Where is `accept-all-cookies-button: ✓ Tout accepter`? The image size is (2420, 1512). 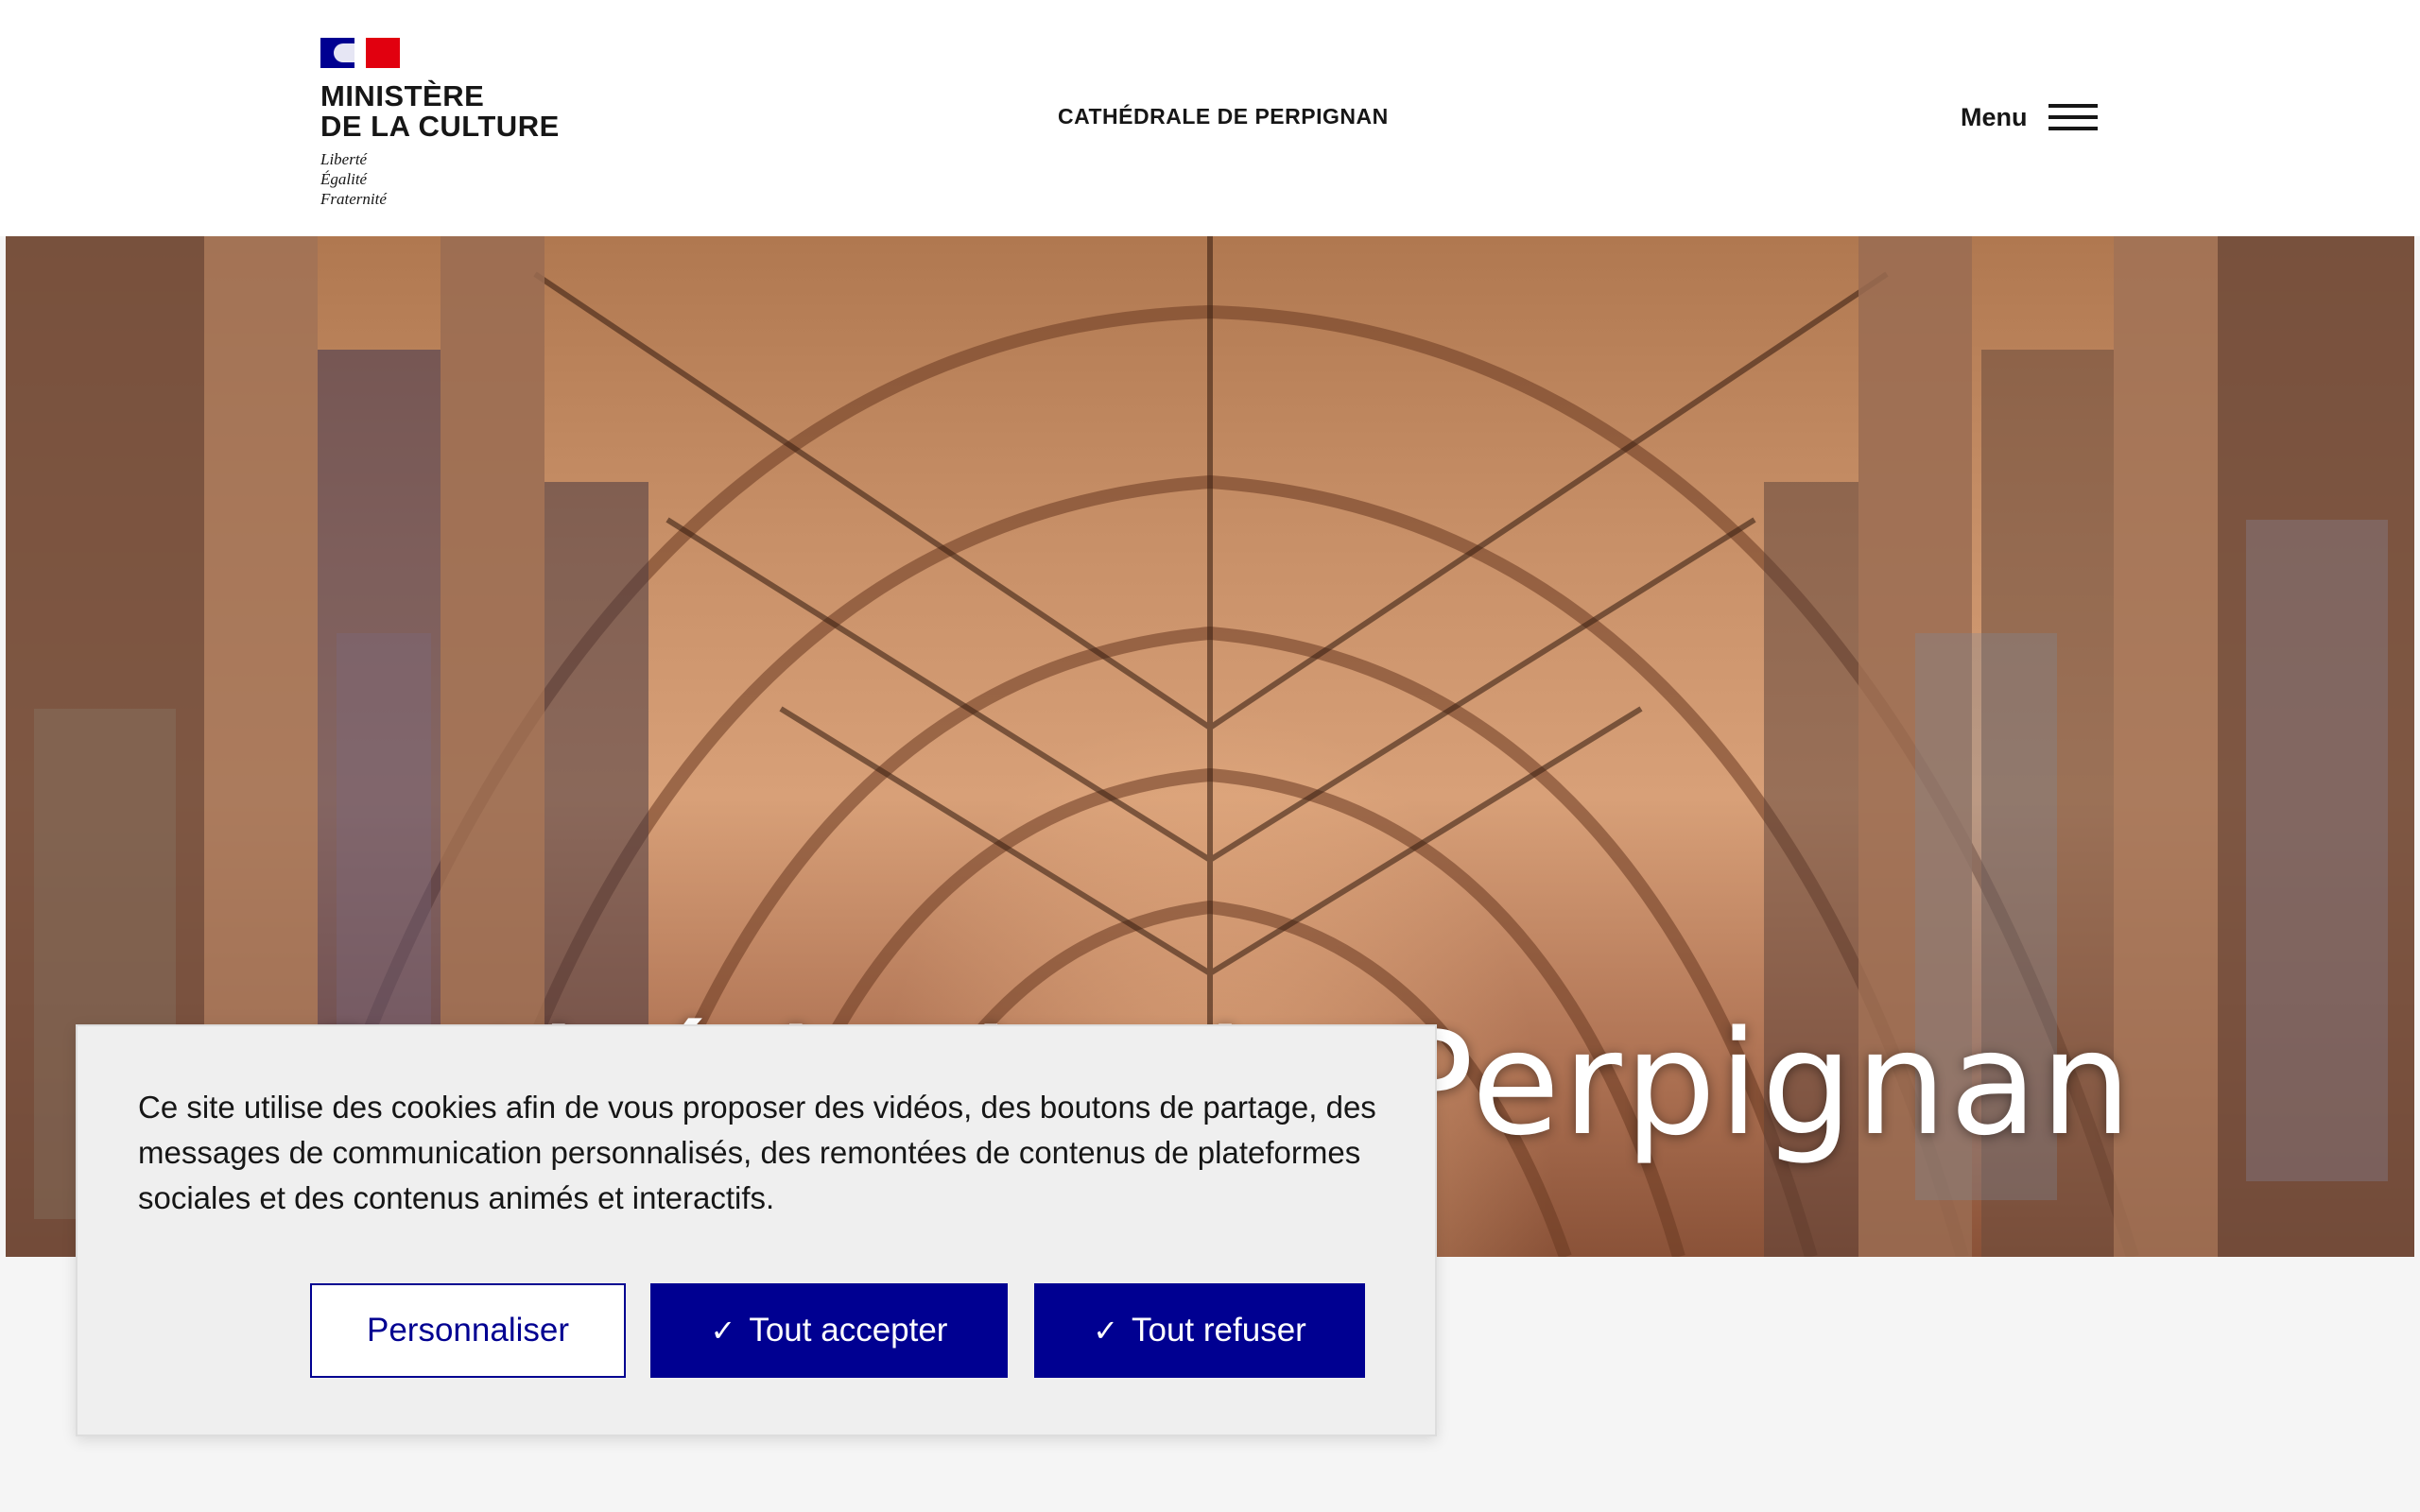 accept-all-cookies-button: ✓ Tout accepter is located at coordinates (829, 1330).